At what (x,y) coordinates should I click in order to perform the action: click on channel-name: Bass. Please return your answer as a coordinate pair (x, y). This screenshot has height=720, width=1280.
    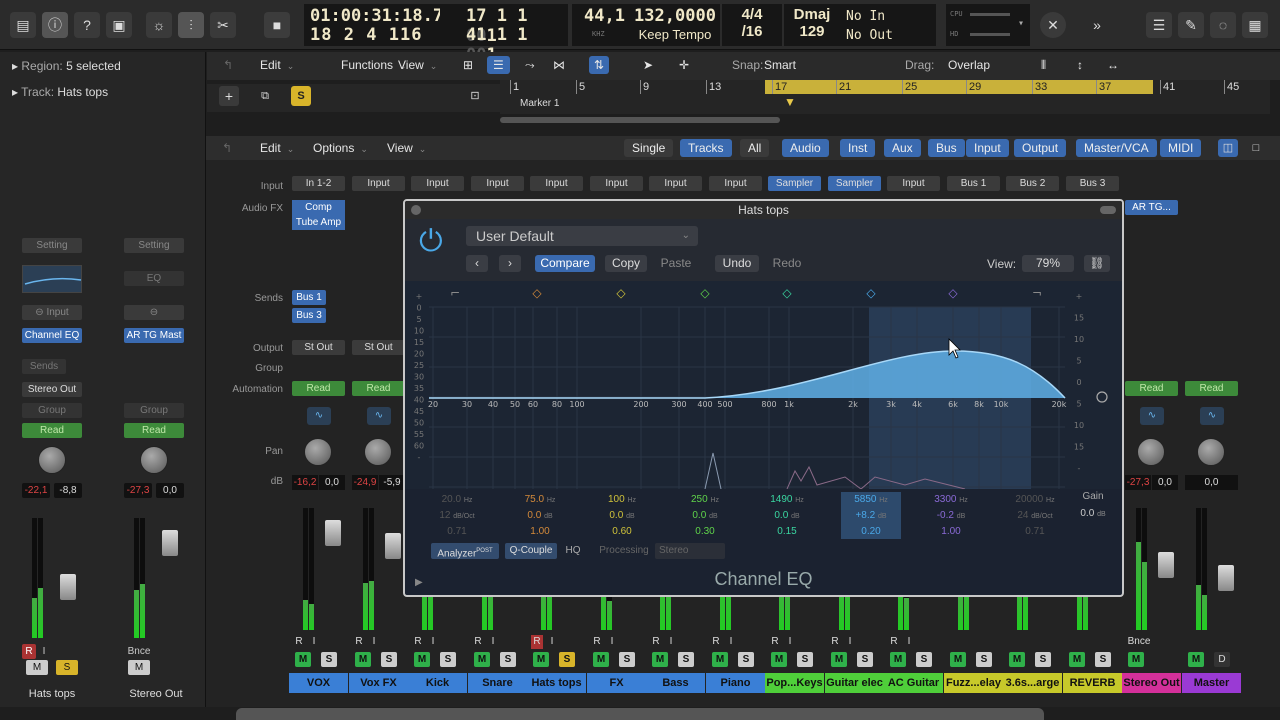
    Looking at the image, I should click on (675, 683).